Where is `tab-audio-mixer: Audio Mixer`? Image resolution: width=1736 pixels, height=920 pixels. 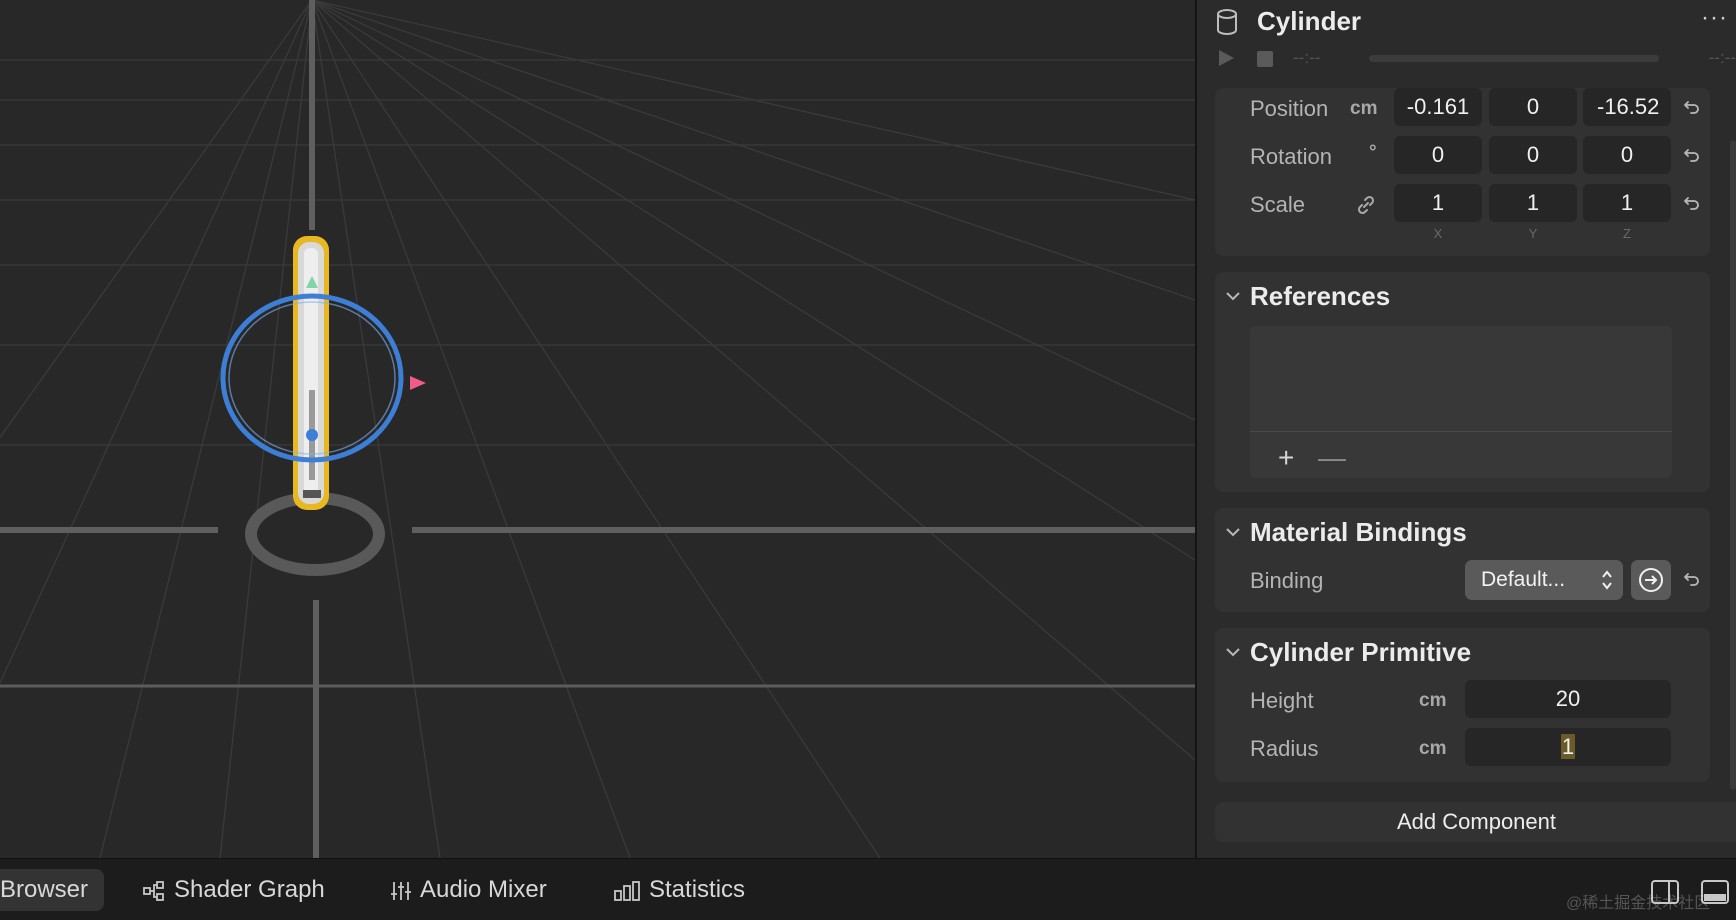 tab-audio-mixer: Audio Mixer is located at coordinates (468, 890).